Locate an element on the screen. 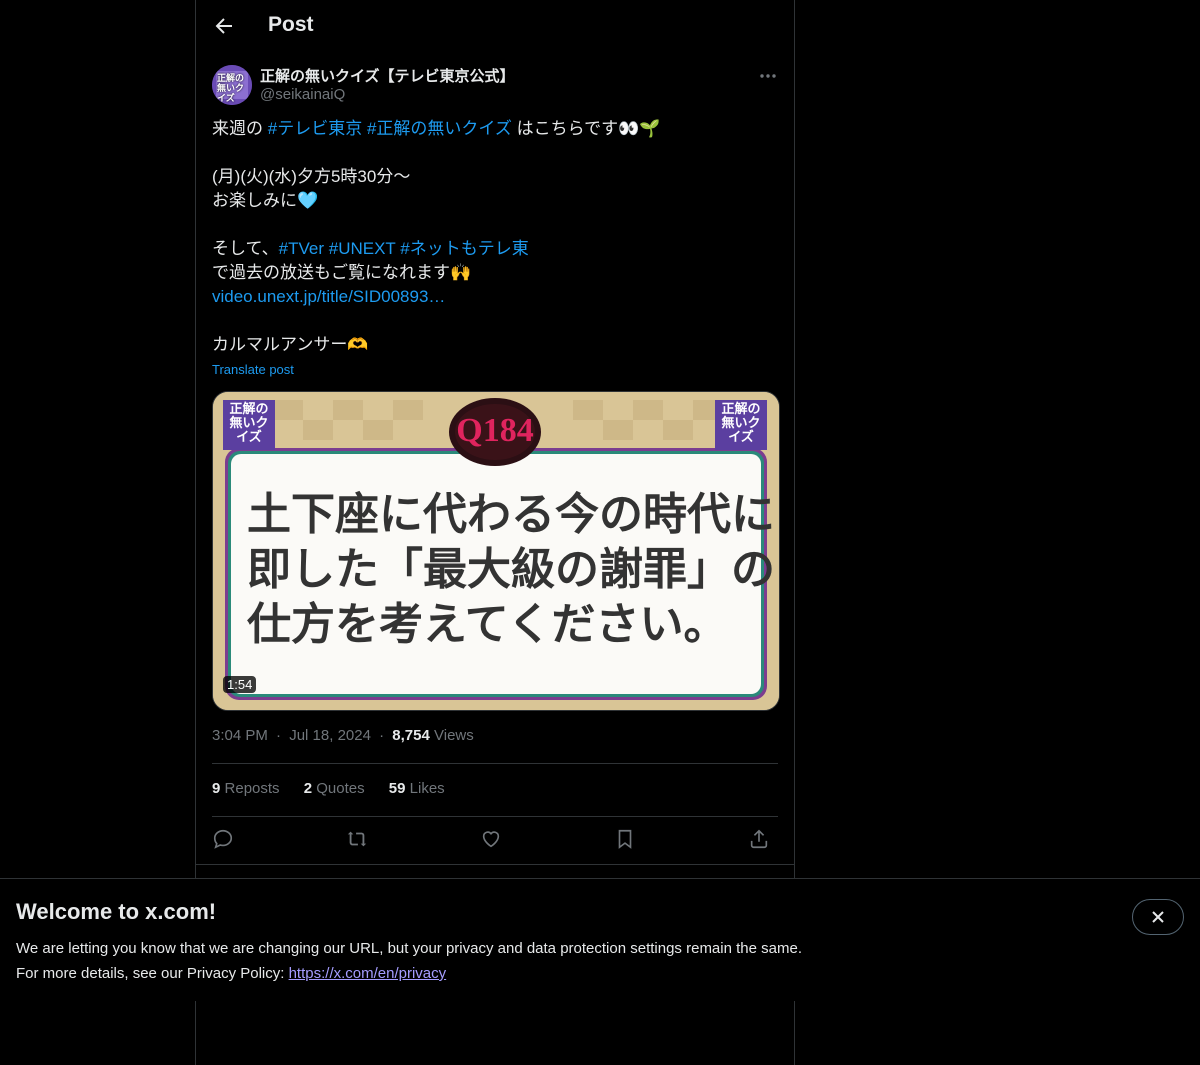  quotes-count: 2 is located at coordinates (308, 788).